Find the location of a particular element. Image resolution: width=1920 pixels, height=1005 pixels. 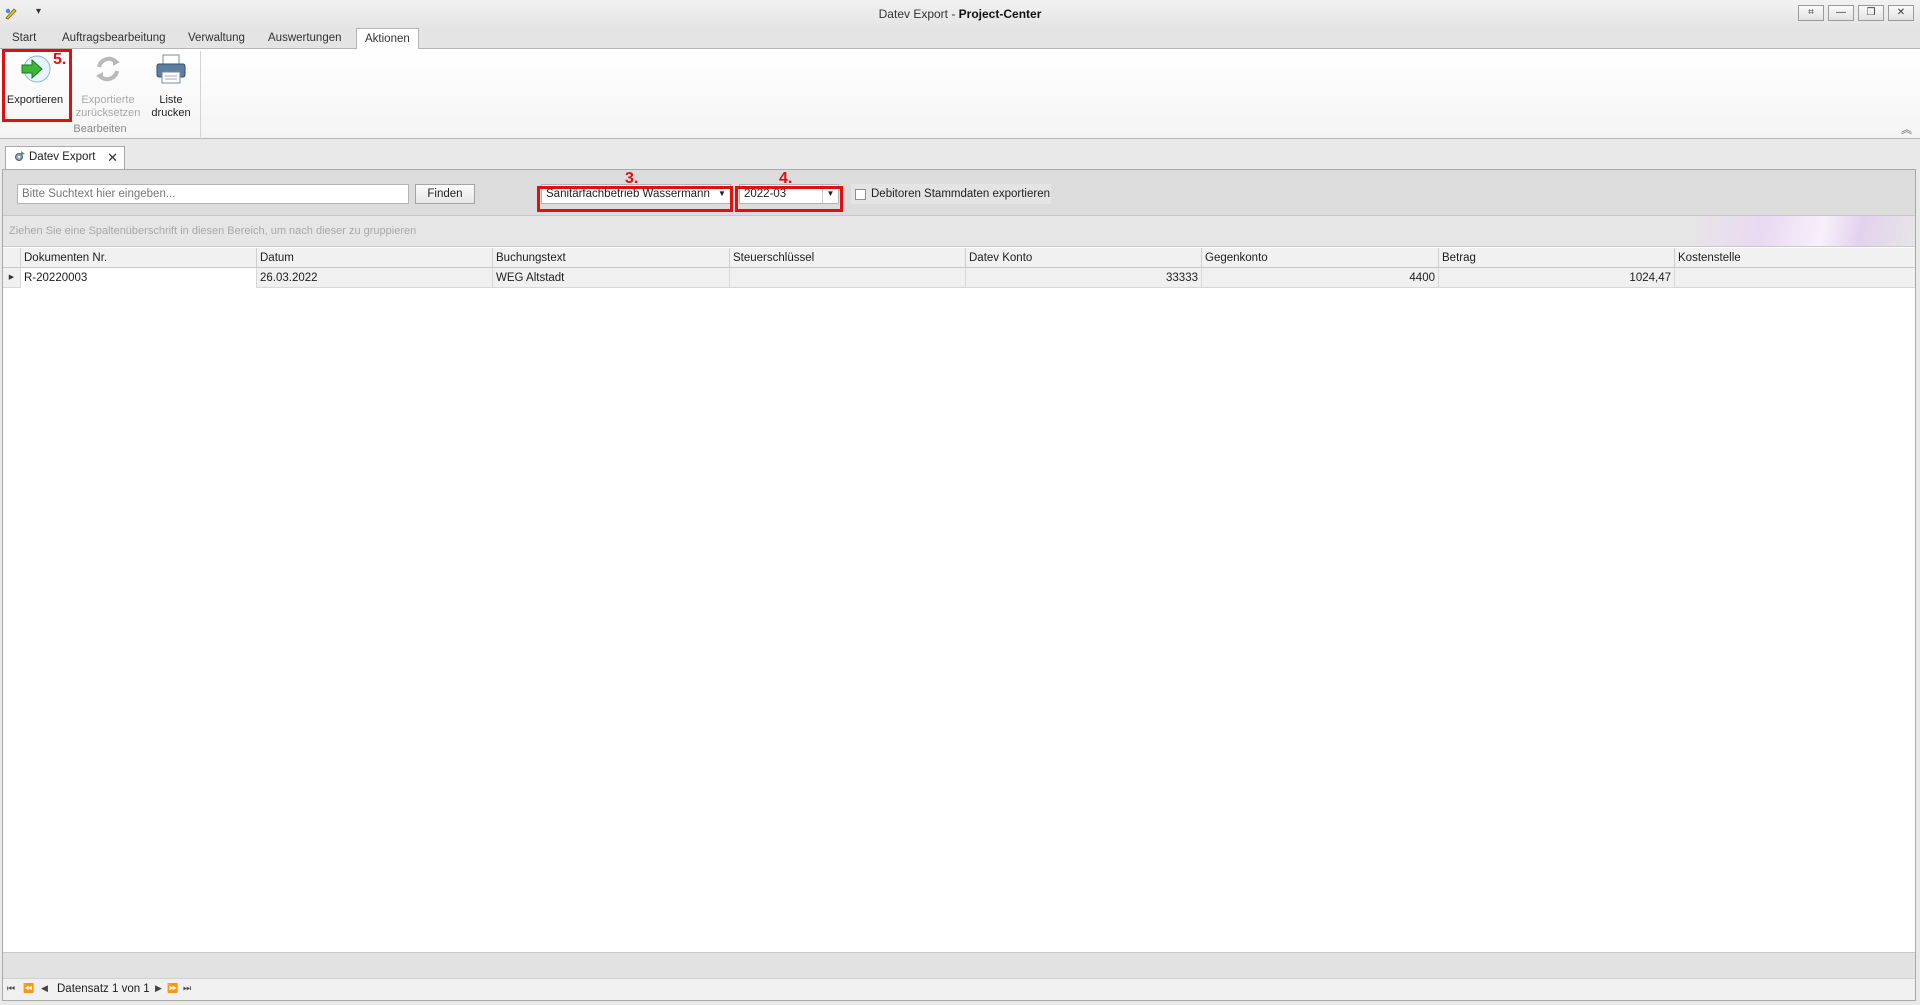

refresh-icon is located at coordinates (108, 69).